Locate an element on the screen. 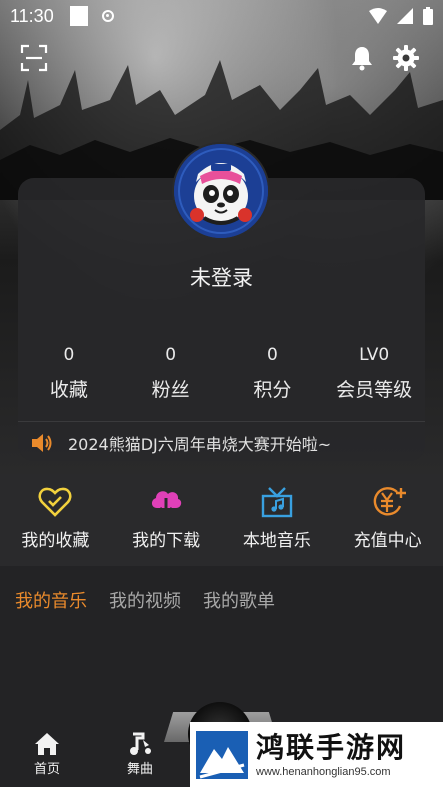  stat-points: 0 积分 is located at coordinates (273, 371).